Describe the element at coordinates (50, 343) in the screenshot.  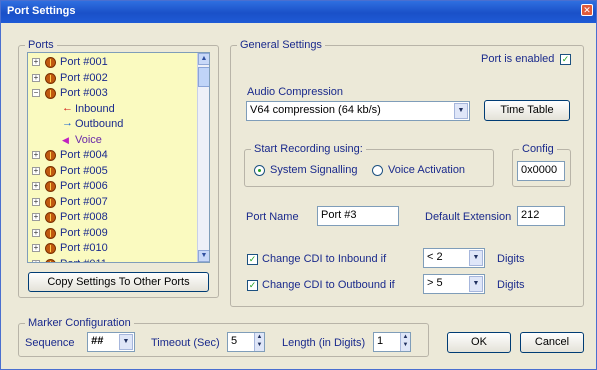
I see `sequence-label: Sequence` at that location.